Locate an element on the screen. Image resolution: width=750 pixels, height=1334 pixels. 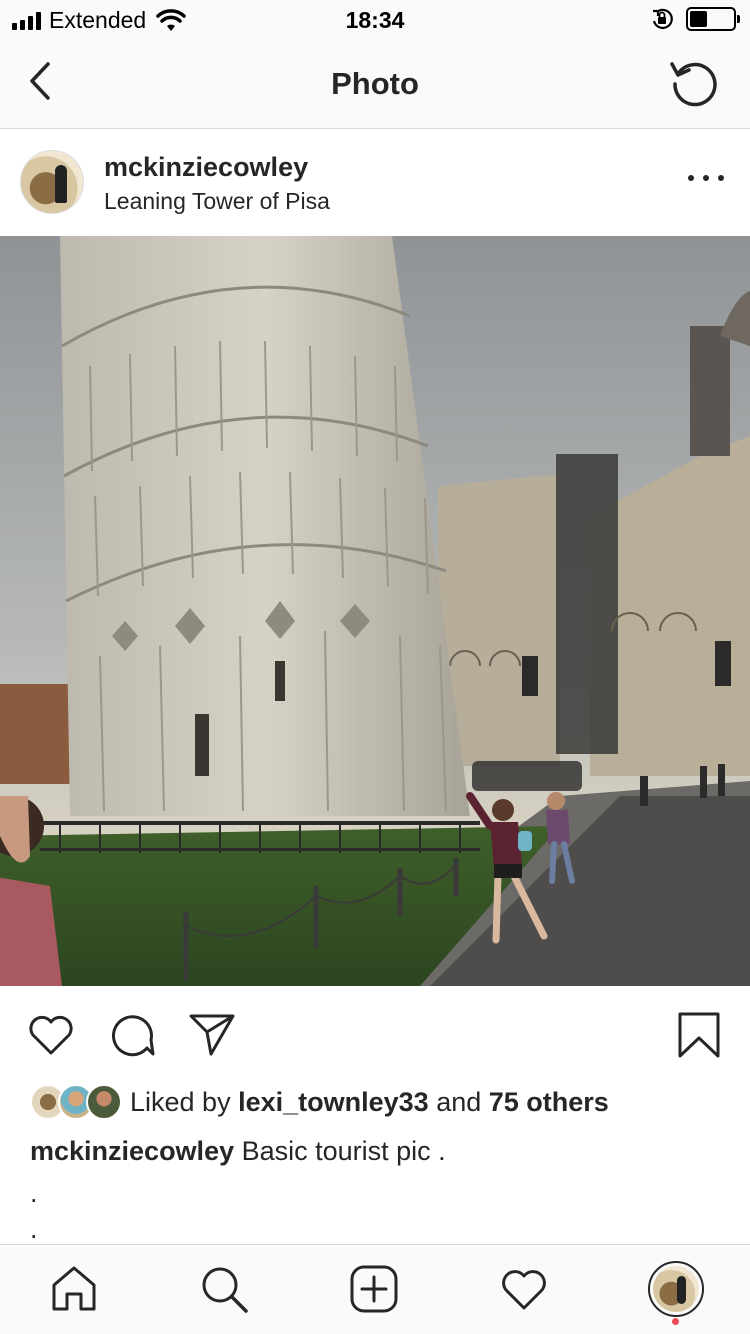
likes-others-link: 75 others is located at coordinates (549, 1102).